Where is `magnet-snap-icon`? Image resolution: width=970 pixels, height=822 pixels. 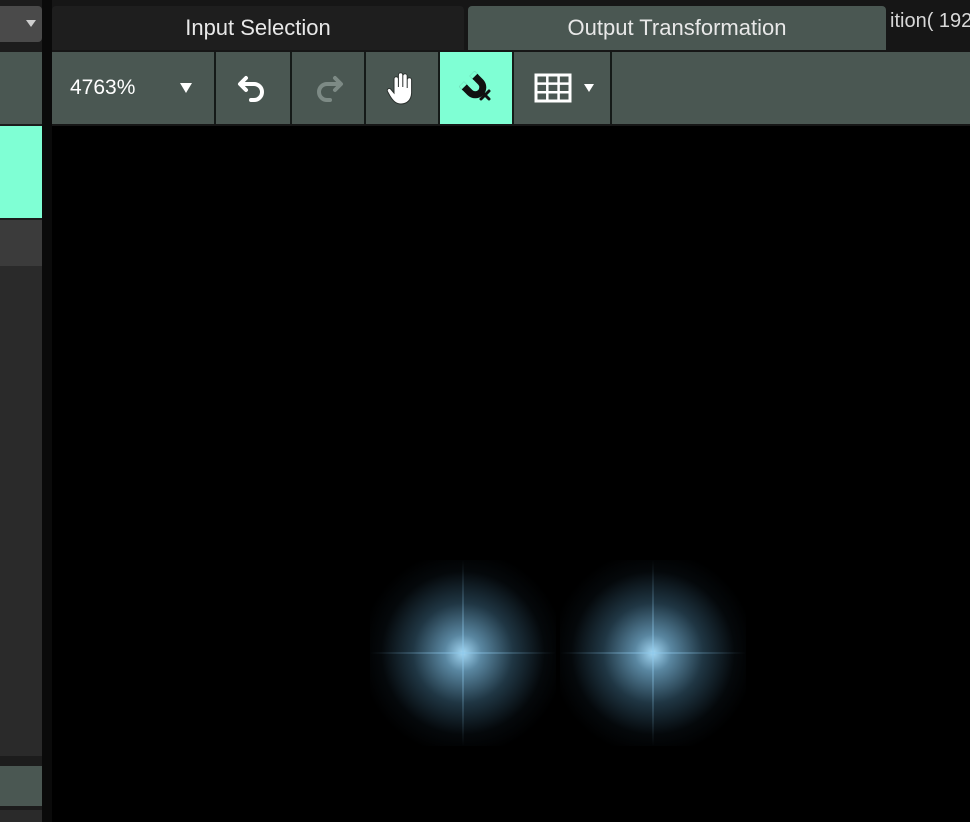
magnet-snap-icon is located at coordinates (475, 86).